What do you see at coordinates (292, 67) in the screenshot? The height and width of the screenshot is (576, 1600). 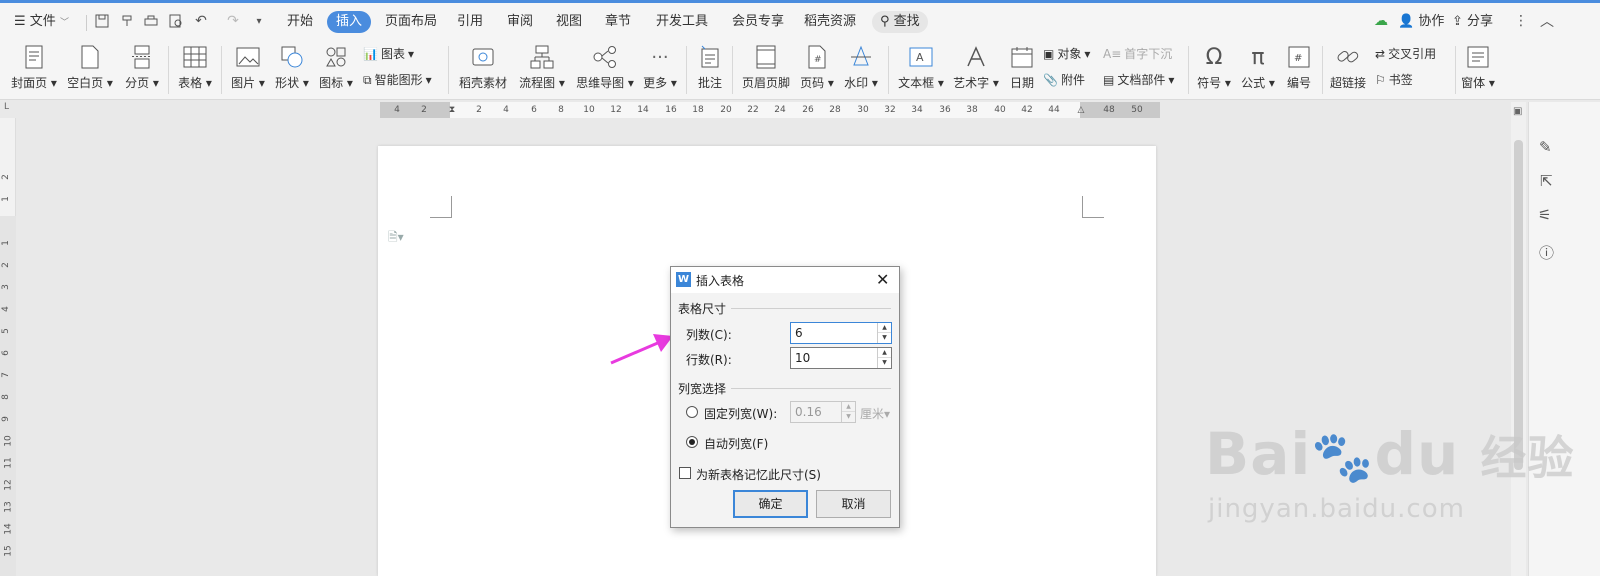 I see `shape-button: 形状 ▾` at bounding box center [292, 67].